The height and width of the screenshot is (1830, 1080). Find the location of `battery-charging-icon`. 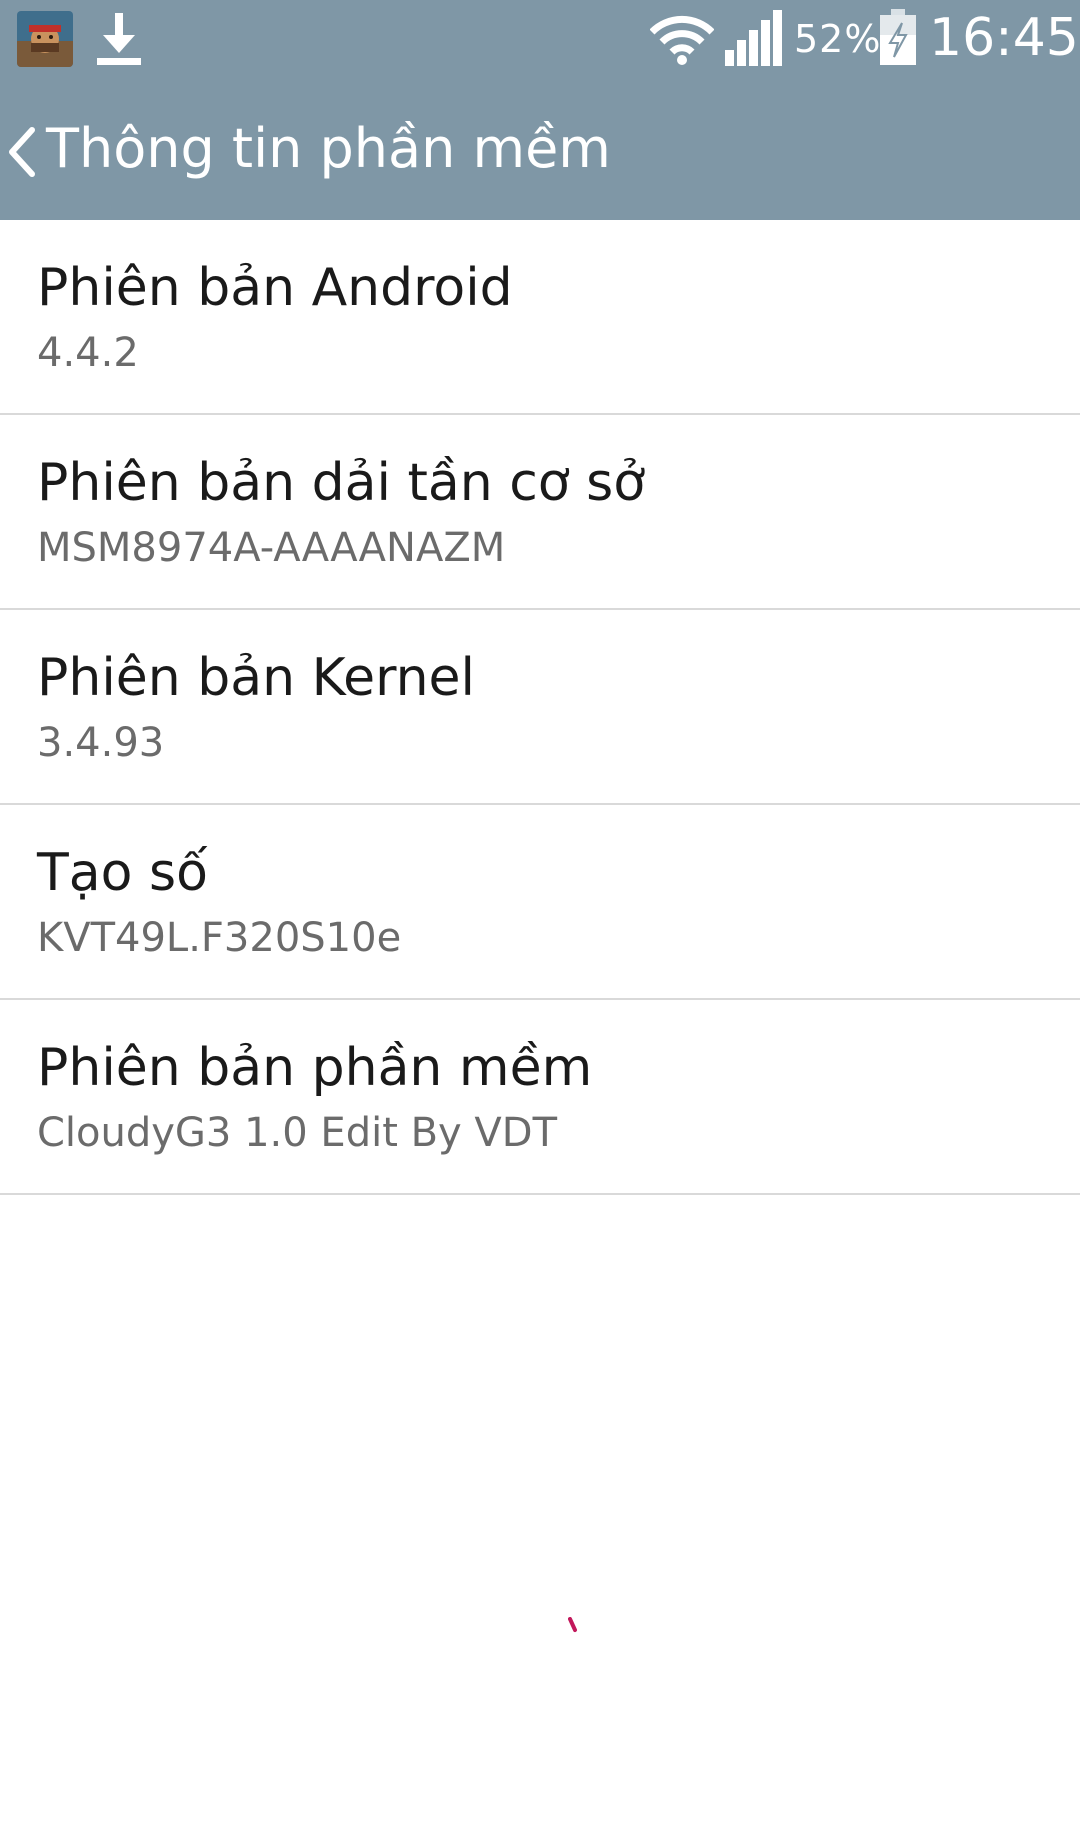

battery-charging-icon is located at coordinates (898, 38).